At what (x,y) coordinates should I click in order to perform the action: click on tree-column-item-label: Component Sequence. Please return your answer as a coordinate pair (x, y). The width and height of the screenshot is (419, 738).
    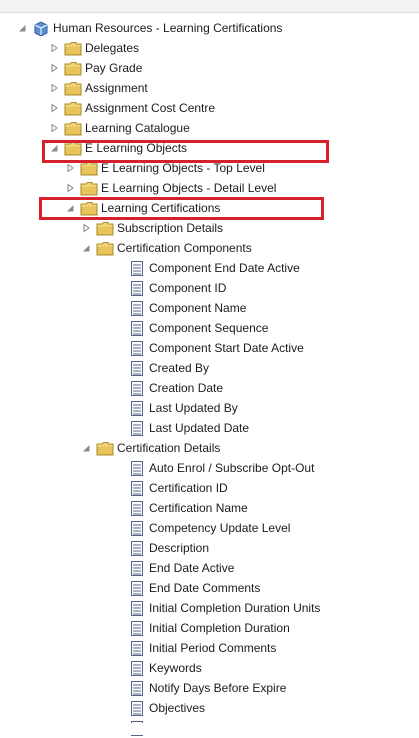
    Looking at the image, I should click on (209, 328).